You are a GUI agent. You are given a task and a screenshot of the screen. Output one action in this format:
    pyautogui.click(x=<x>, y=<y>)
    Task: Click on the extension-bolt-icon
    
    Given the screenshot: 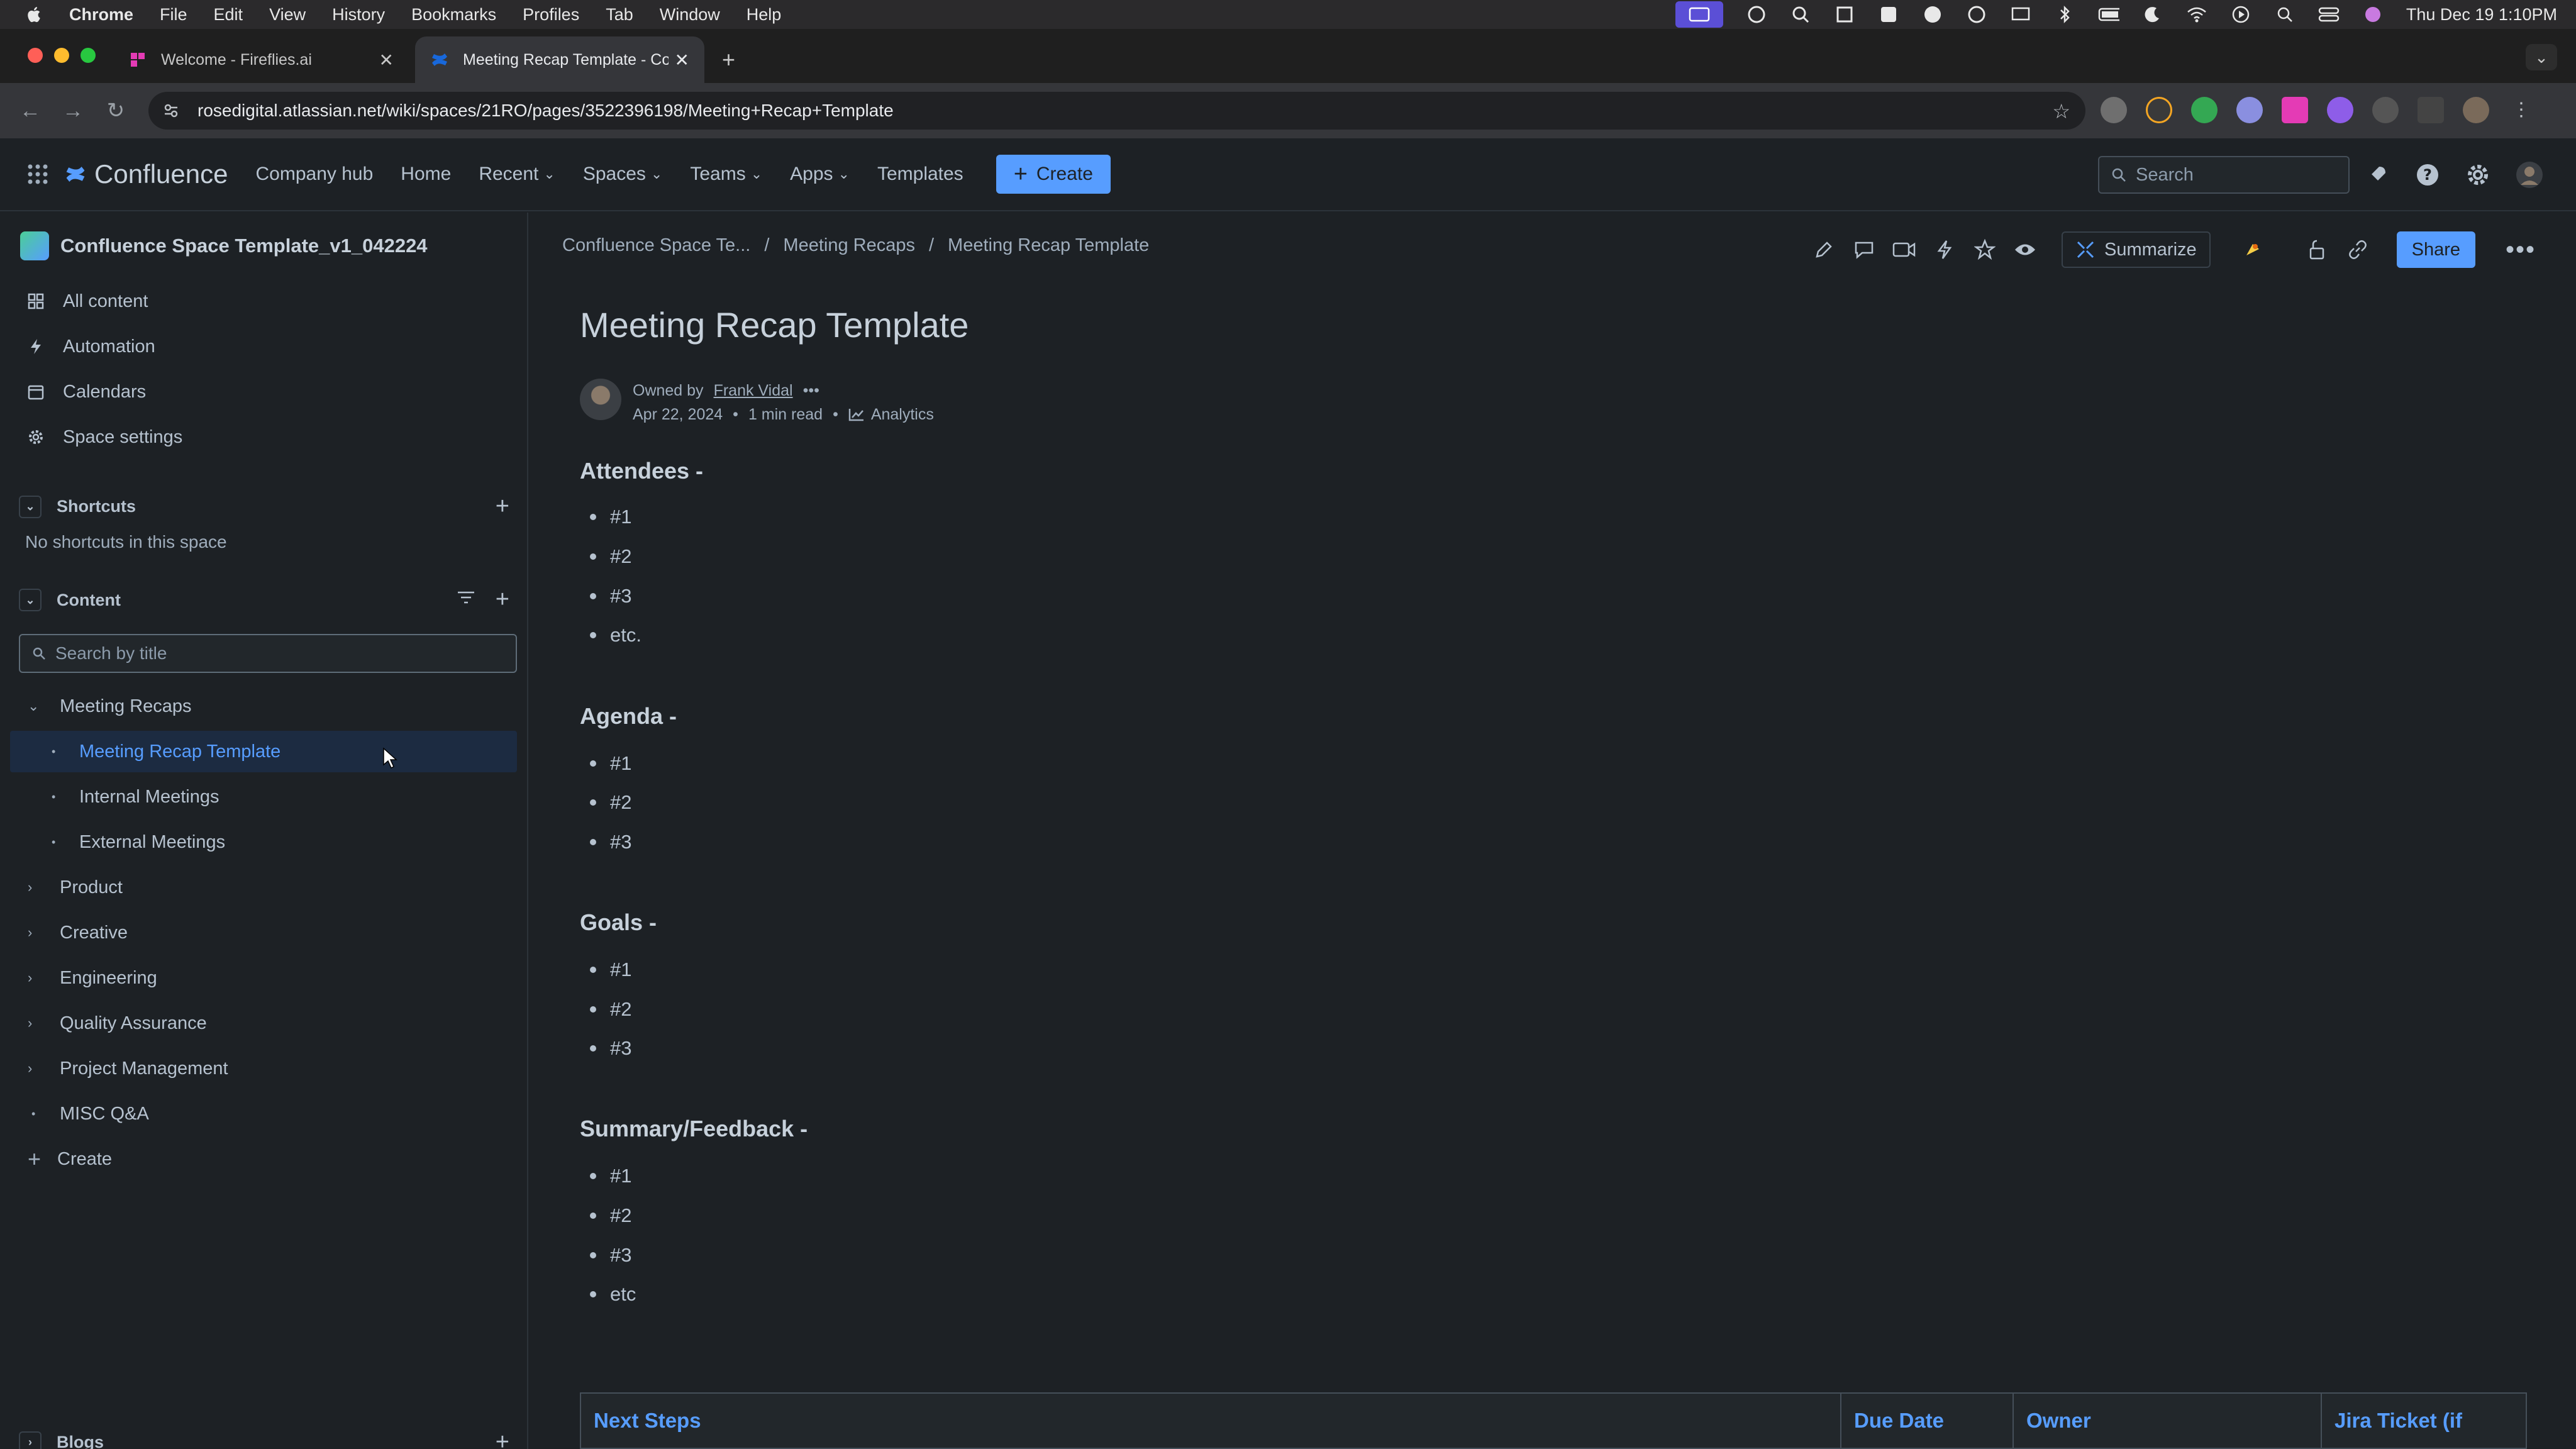 What is the action you would take?
    pyautogui.click(x=2159, y=110)
    